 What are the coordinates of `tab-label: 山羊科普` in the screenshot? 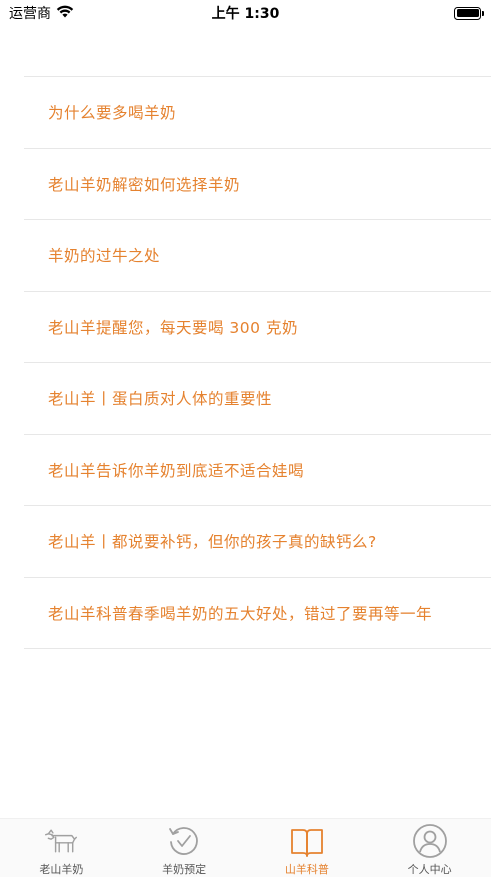 It's located at (306, 869).